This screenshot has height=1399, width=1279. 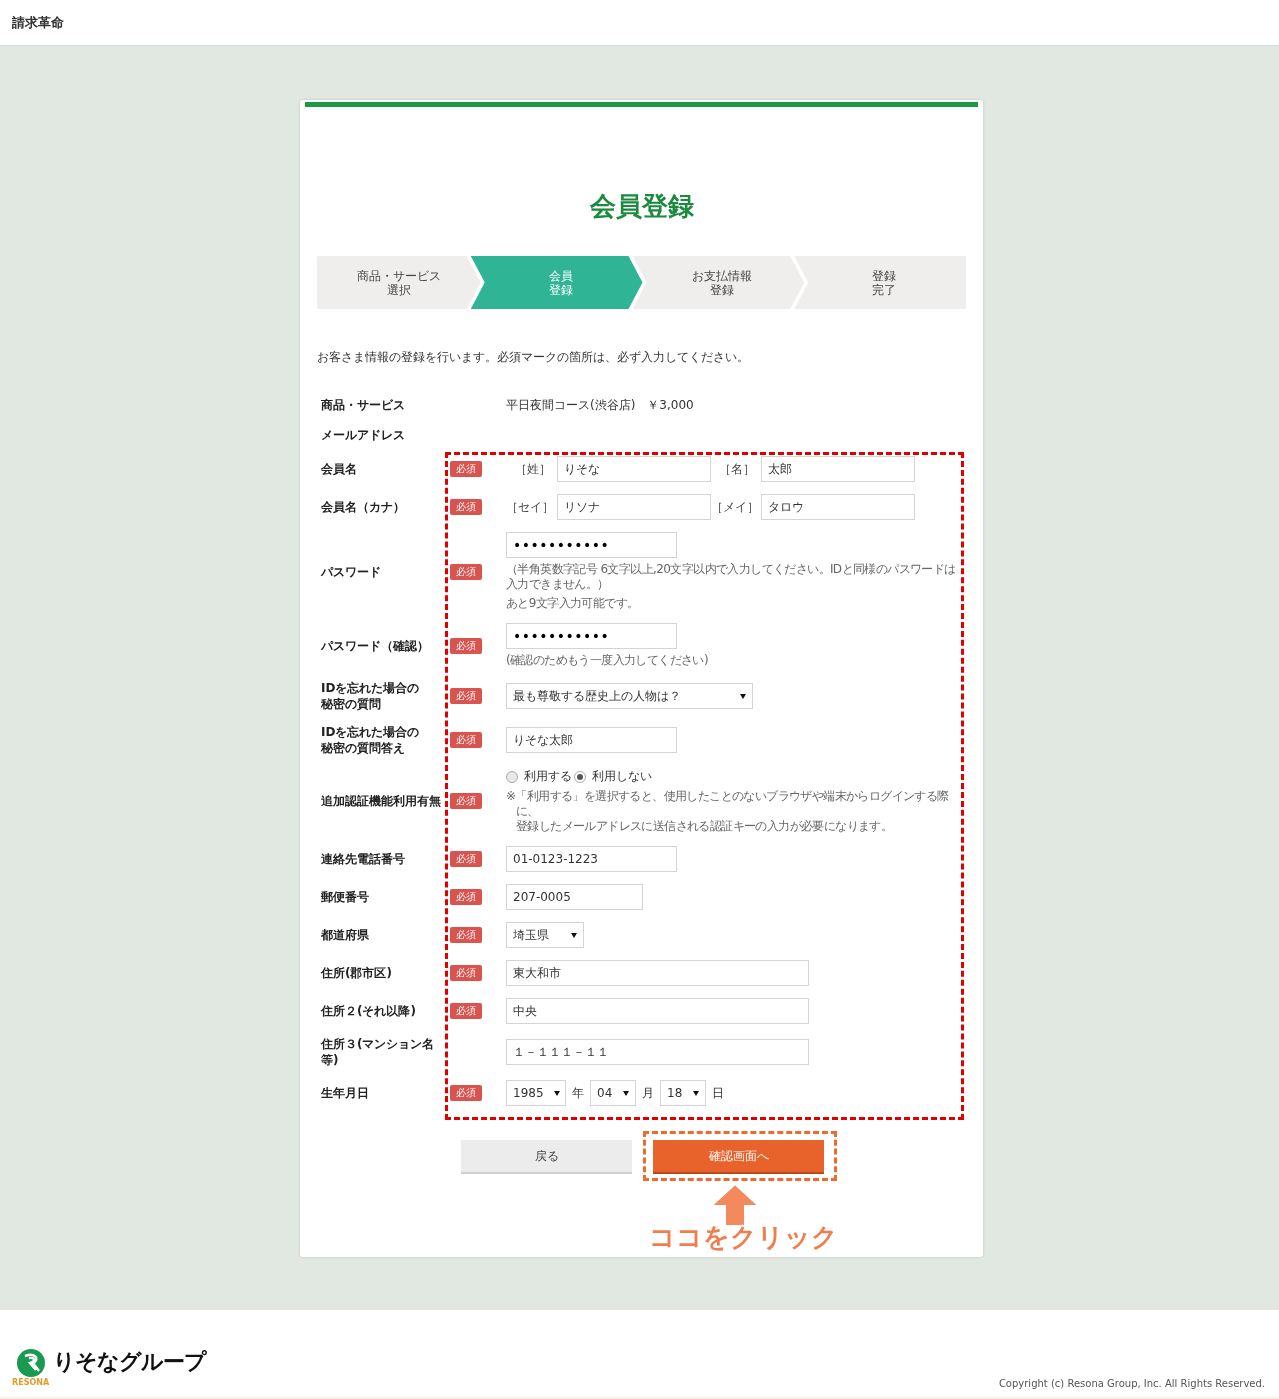 What do you see at coordinates (378, 1052) in the screenshot?
I see `field-label: 住所３(マンション名等)` at bounding box center [378, 1052].